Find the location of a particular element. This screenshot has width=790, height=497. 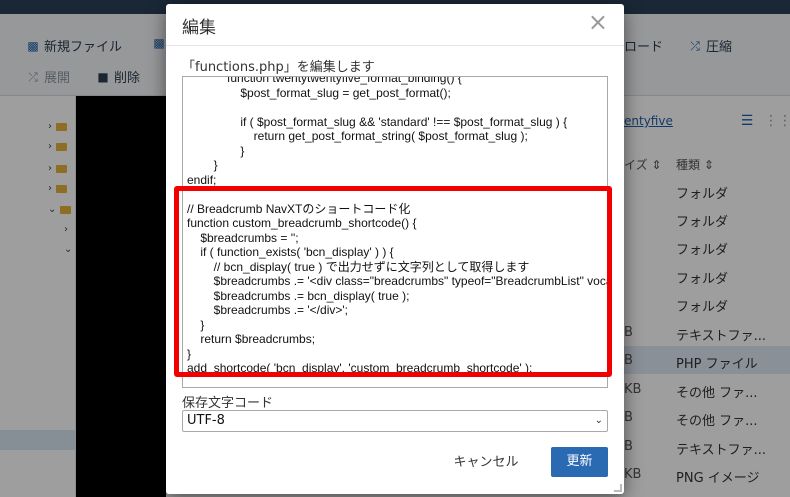

cancel-button: キャンセル is located at coordinates (486, 463).